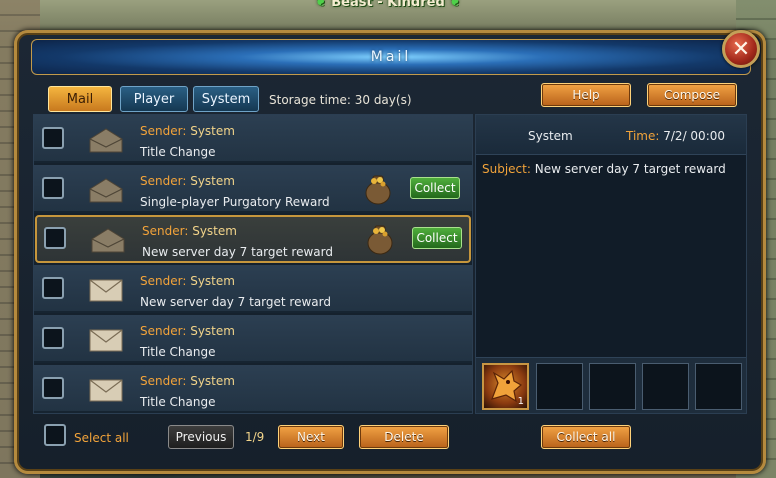 The height and width of the screenshot is (478, 776). What do you see at coordinates (201, 437) in the screenshot?
I see `previous-button: Previous` at bounding box center [201, 437].